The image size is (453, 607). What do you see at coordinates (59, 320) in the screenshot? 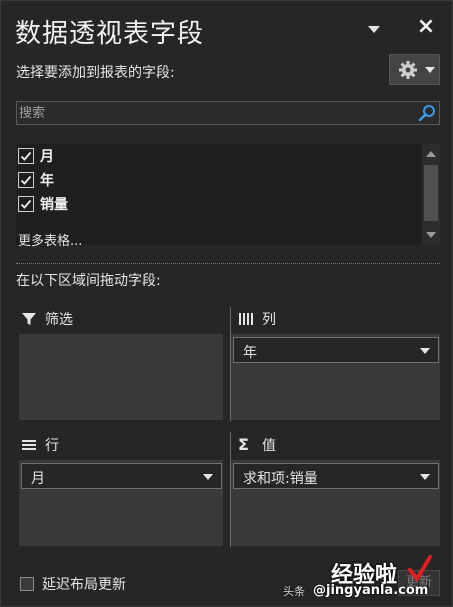
I see `filters-area-title: 筛选` at bounding box center [59, 320].